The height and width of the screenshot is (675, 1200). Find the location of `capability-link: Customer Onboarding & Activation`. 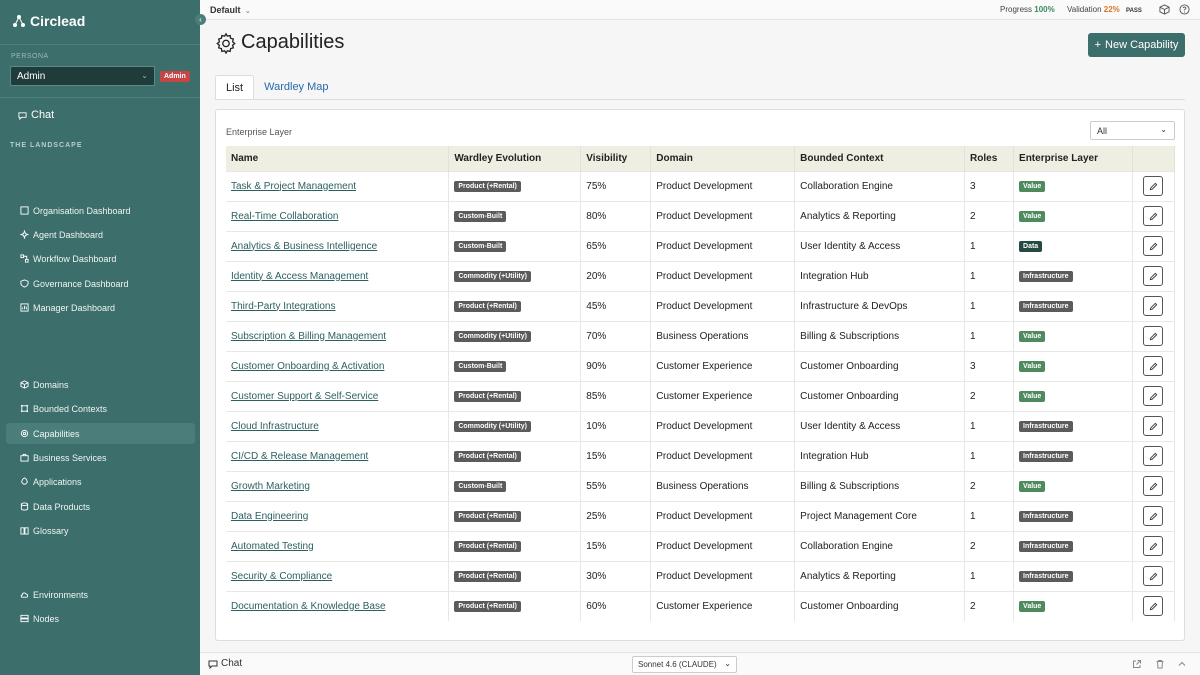

capability-link: Customer Onboarding & Activation is located at coordinates (307, 366).